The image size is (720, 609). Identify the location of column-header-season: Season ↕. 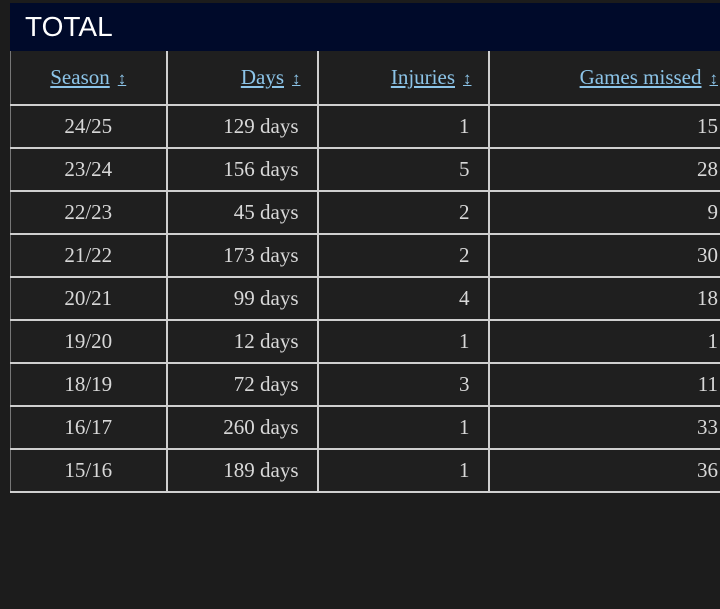
(89, 78).